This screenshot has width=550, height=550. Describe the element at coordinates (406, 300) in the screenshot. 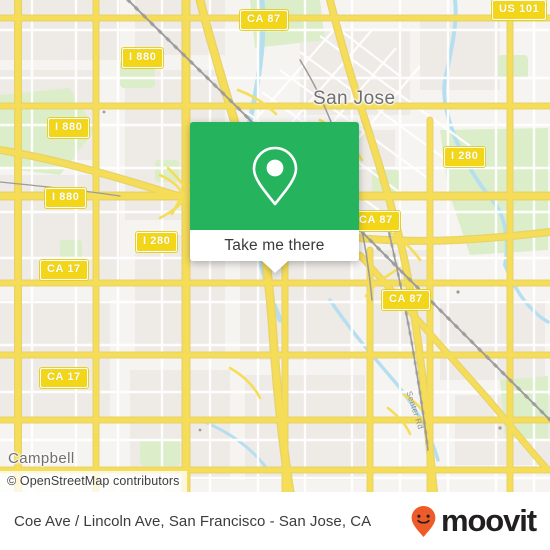

I see `shield-ca-87-south: CA 87` at that location.